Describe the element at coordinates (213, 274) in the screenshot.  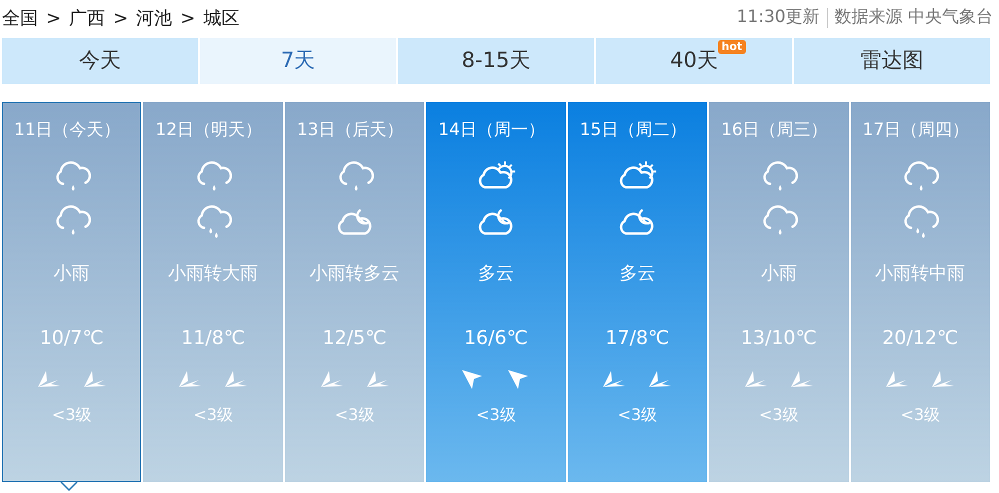
I see `weather-text: 小雨转大雨` at that location.